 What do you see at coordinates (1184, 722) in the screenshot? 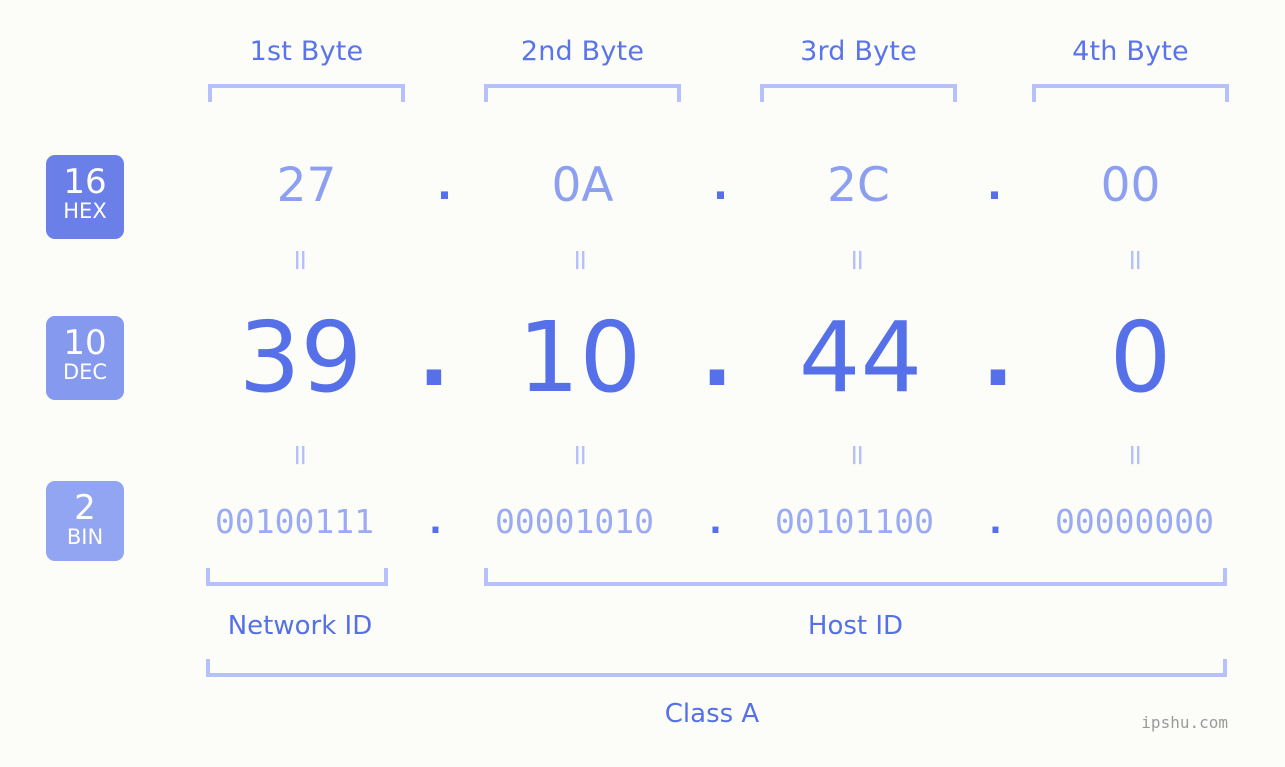
I see `watermark: ipshu.com` at bounding box center [1184, 722].